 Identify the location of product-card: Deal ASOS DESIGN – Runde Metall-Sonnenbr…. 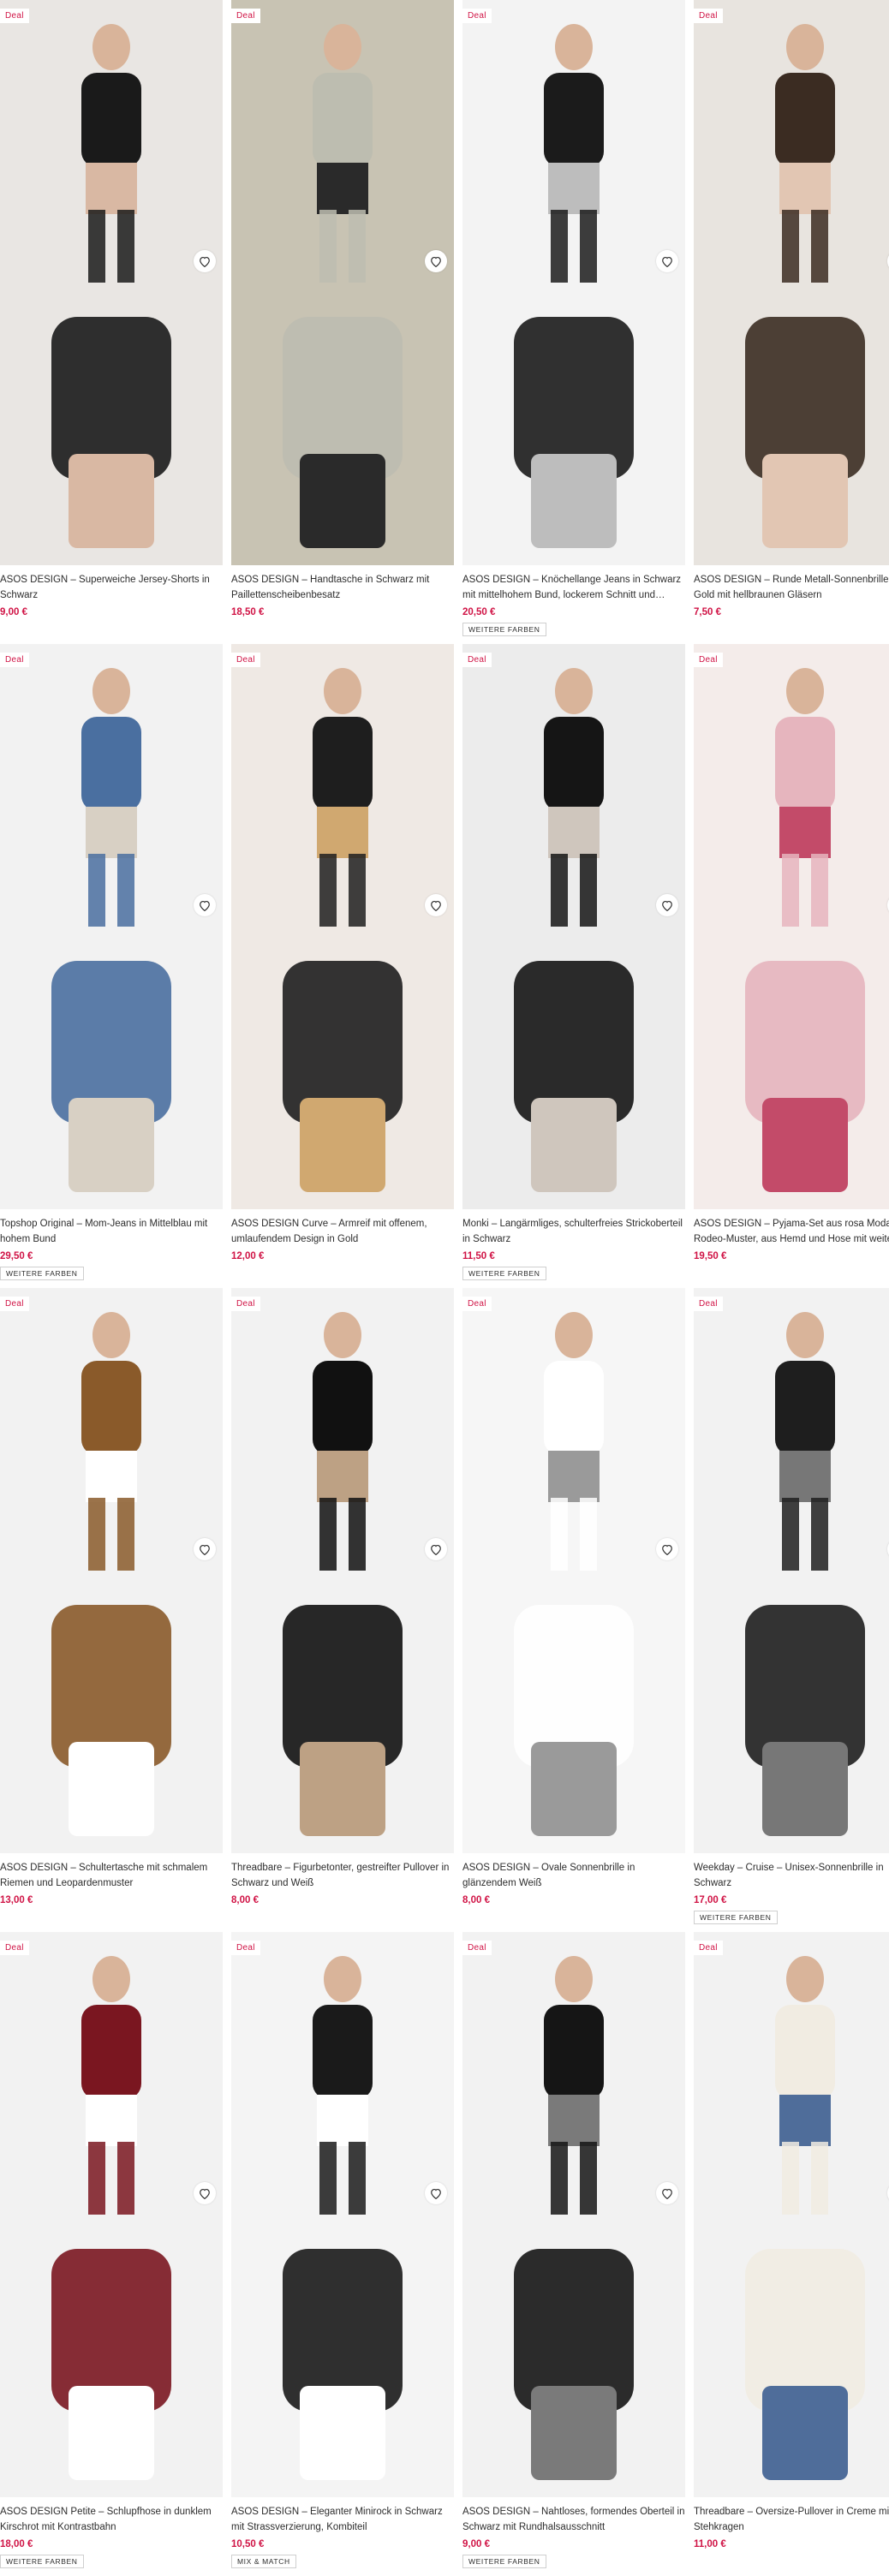
(792, 322).